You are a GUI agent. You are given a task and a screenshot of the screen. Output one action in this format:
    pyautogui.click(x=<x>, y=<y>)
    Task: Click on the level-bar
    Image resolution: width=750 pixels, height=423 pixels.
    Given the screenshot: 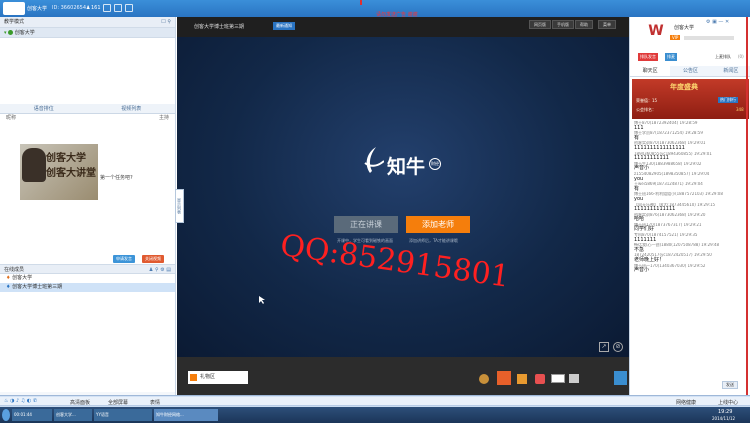 What is the action you would take?
    pyautogui.click(x=709, y=38)
    